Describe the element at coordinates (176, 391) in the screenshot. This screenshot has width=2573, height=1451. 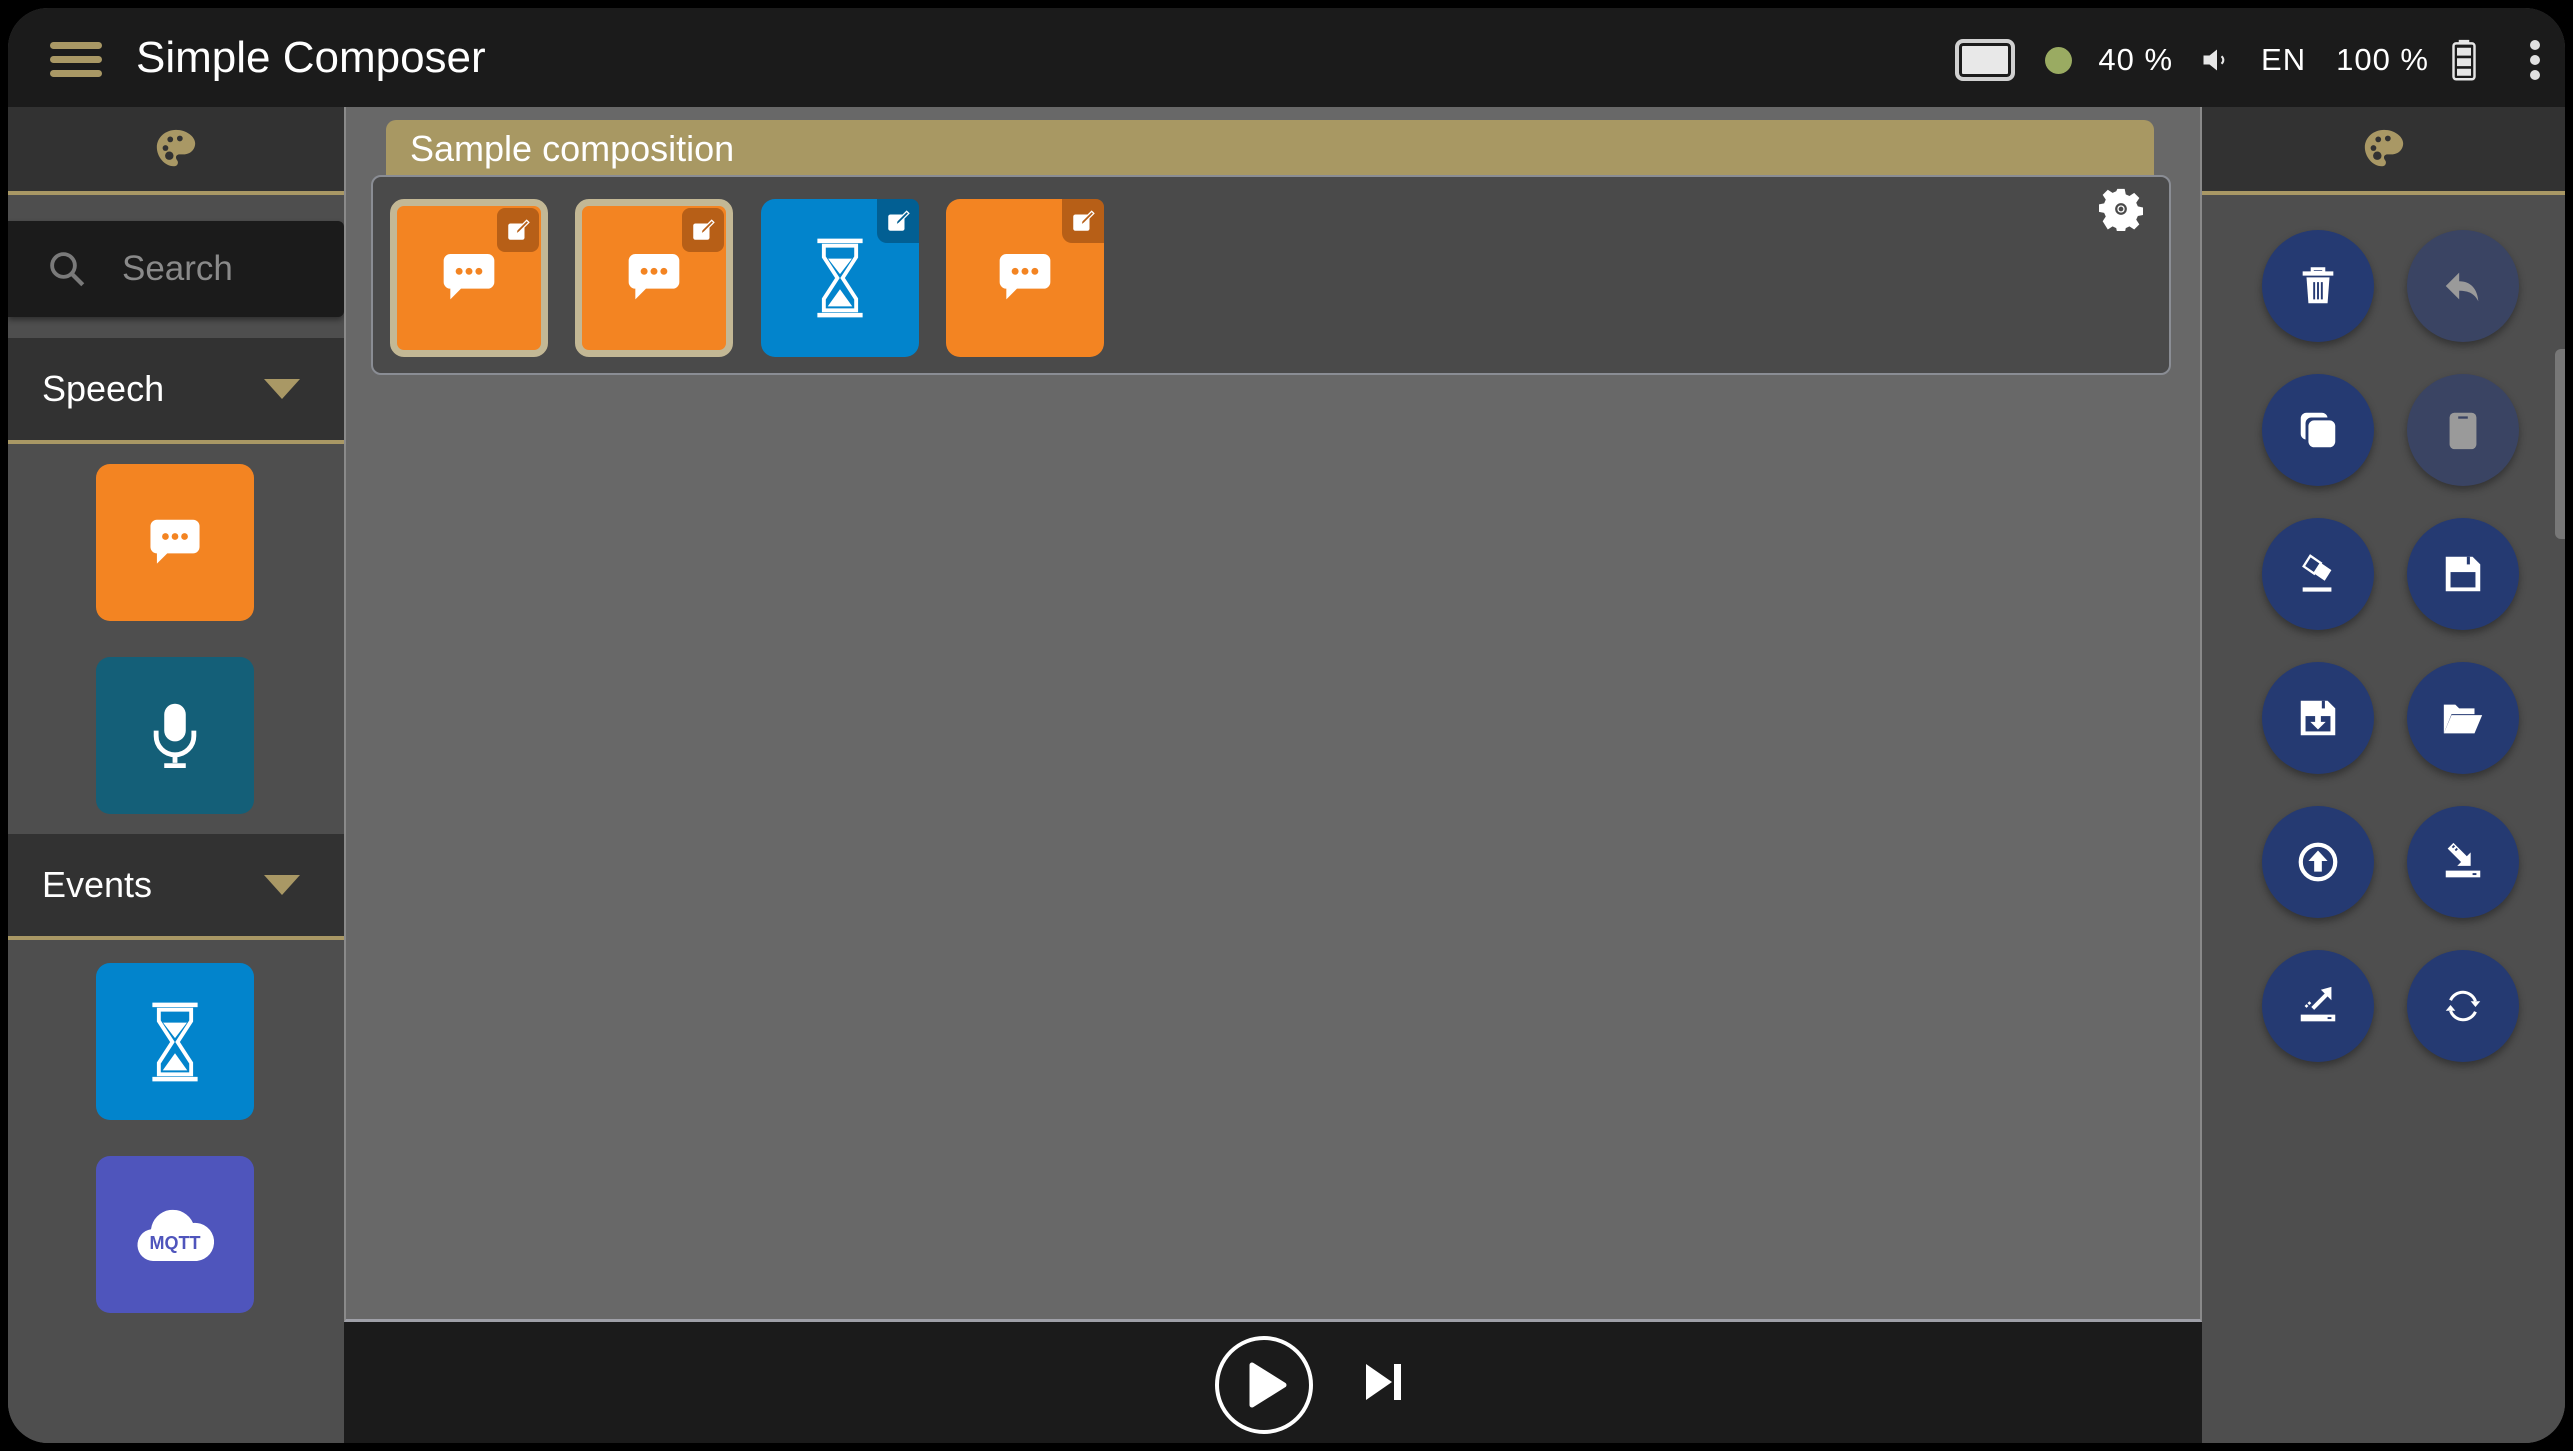
I see `category-speech-header: Speech` at that location.